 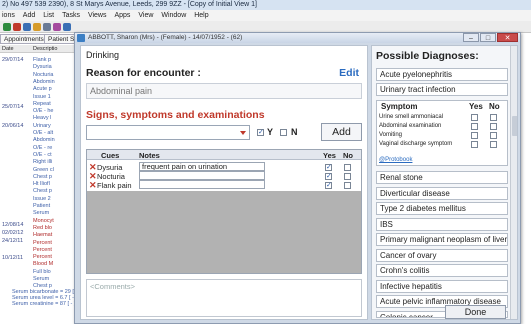 What do you see at coordinates (42, 148) in the screenshot?
I see `journal-entry: O/E - re` at bounding box center [42, 148].